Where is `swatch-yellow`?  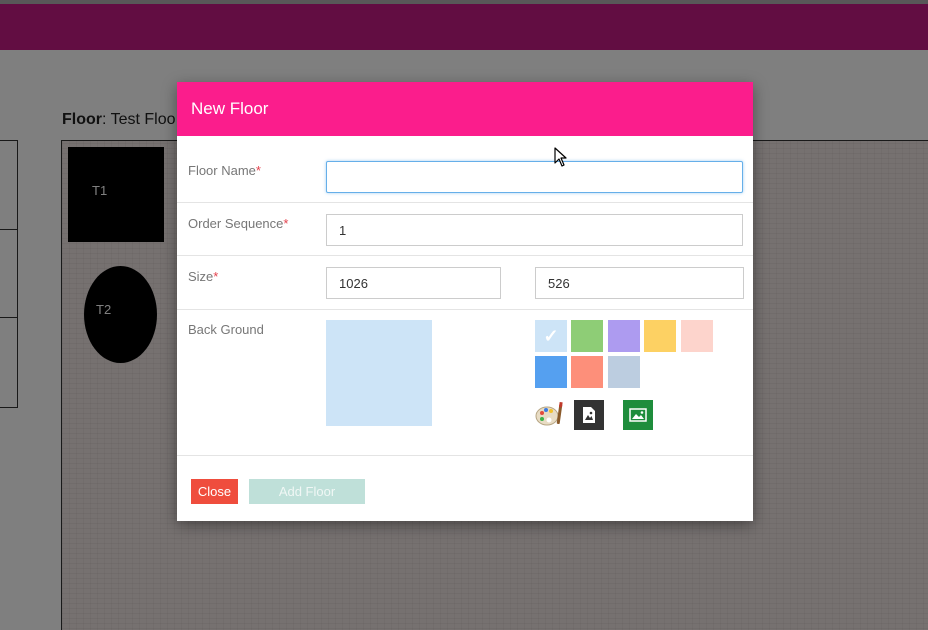 swatch-yellow is located at coordinates (660, 336).